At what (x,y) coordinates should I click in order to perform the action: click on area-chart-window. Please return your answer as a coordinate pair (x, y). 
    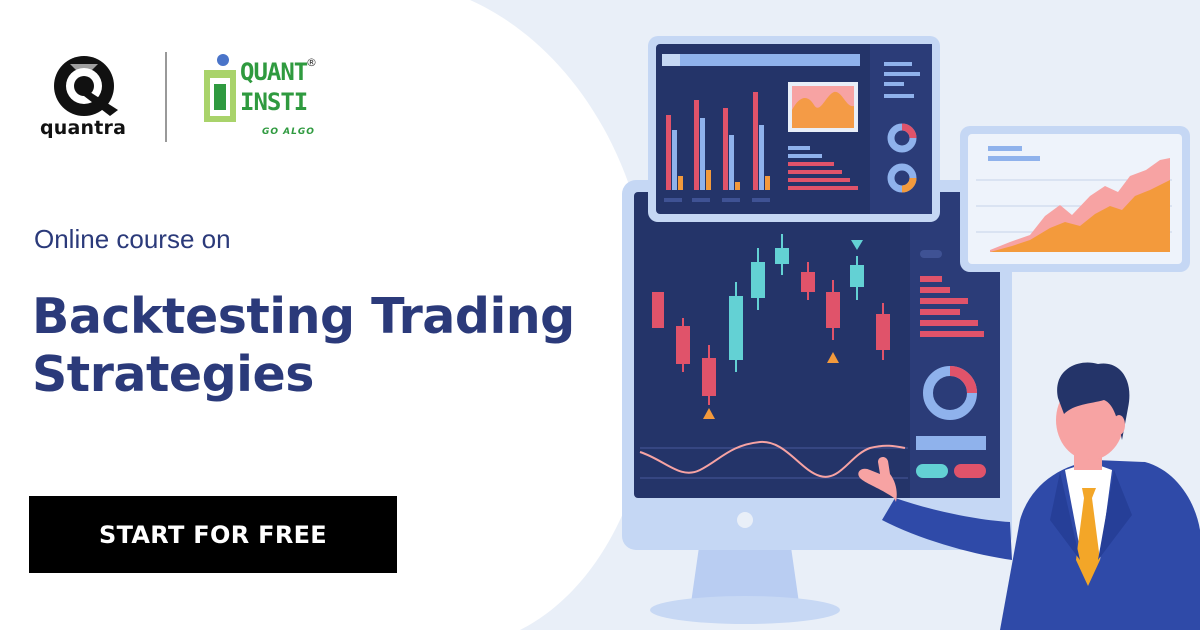
    Looking at the image, I should click on (1075, 199).